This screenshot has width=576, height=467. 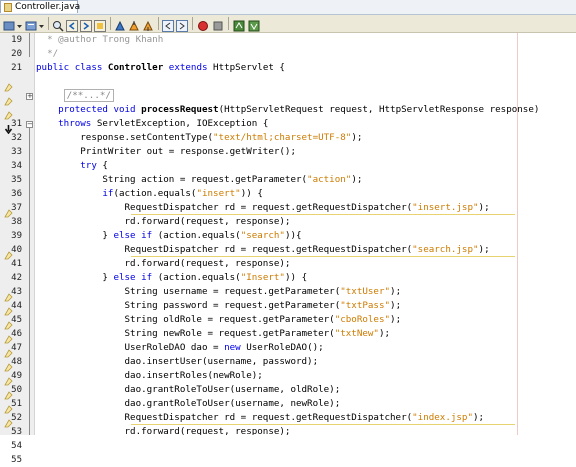 What do you see at coordinates (203, 24) in the screenshot?
I see `start-macro-icon` at bounding box center [203, 24].